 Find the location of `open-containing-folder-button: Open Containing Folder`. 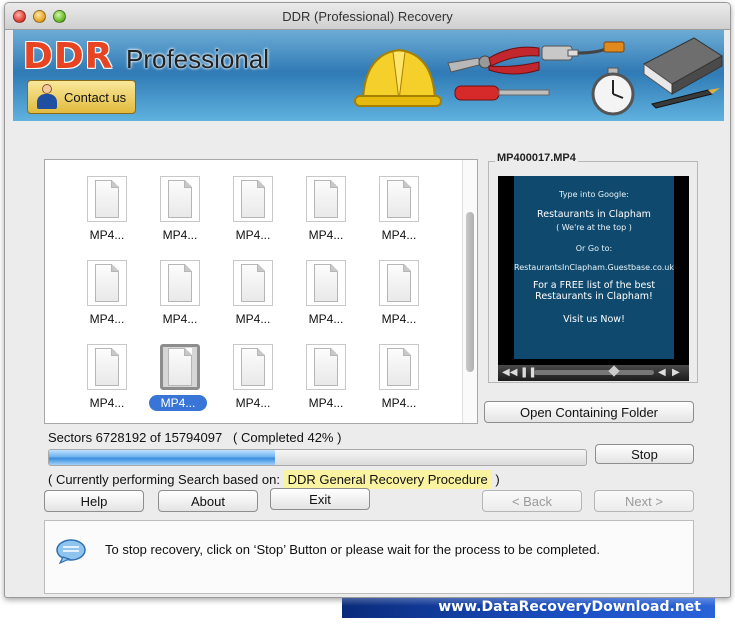

open-containing-folder-button: Open Containing Folder is located at coordinates (589, 412).